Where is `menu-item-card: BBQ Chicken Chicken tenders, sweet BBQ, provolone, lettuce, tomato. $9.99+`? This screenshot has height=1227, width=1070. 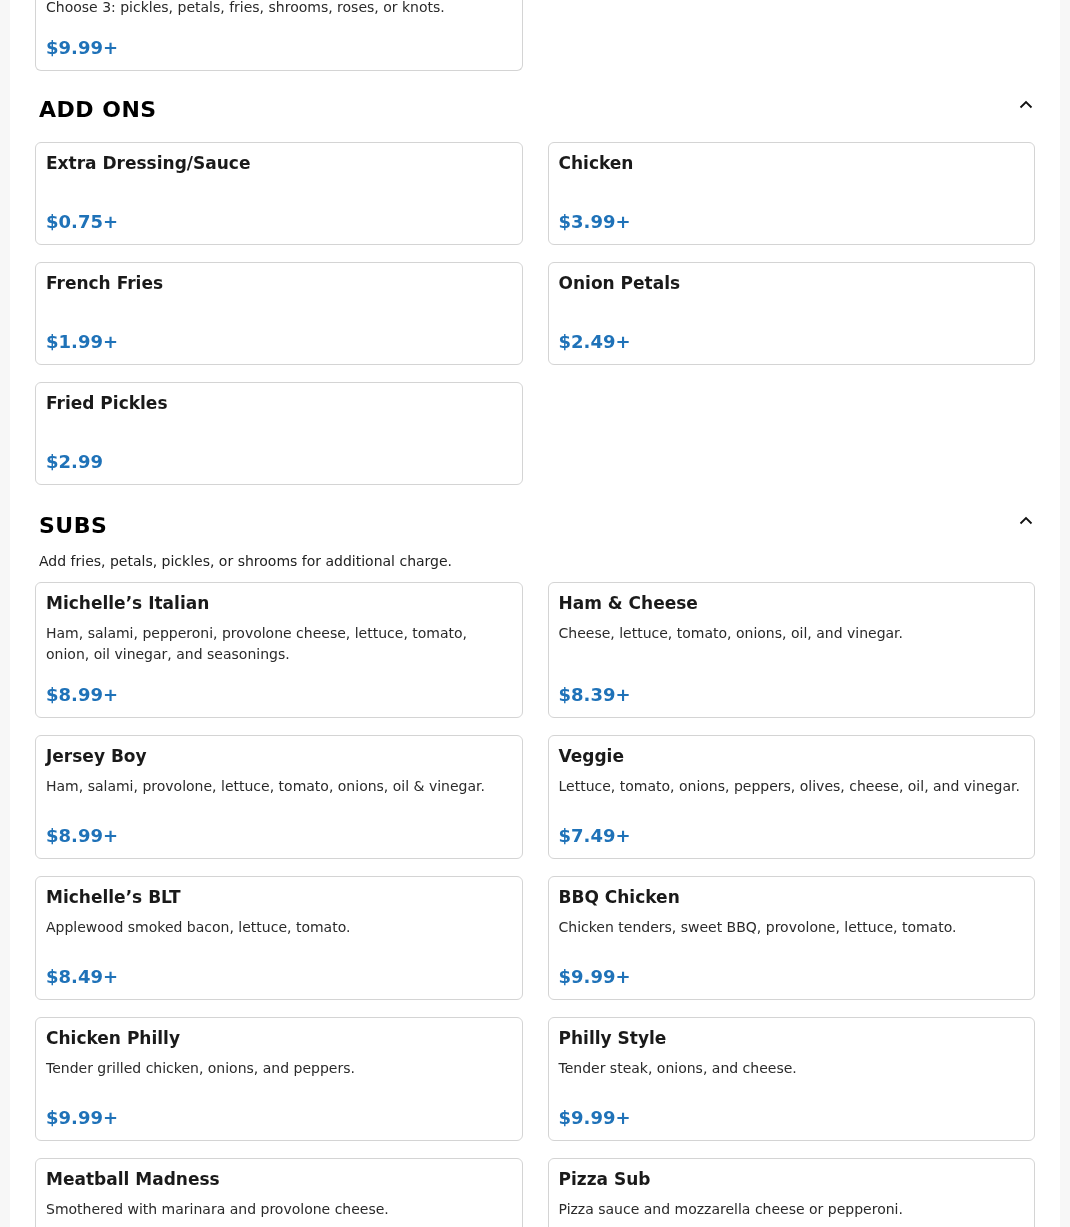
menu-item-card: BBQ Chicken Chicken tenders, sweet BBQ, provolone, lettuce, tomato. $9.99+ is located at coordinates (791, 938).